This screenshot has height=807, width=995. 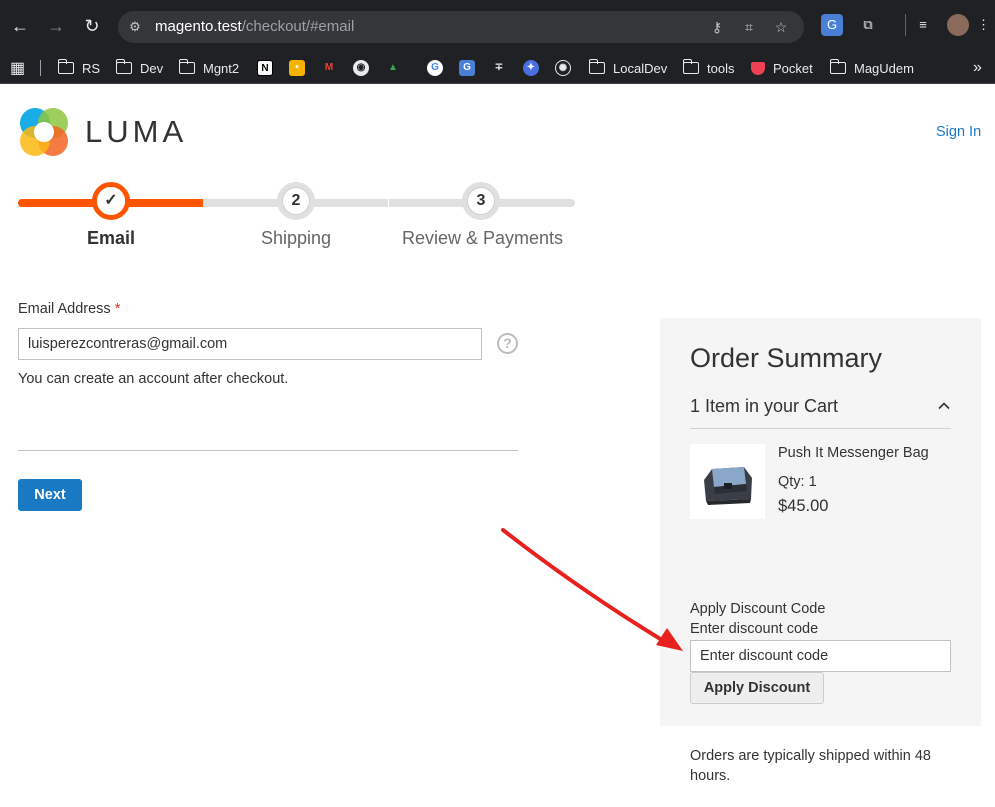 I want to click on extensions-puzzle-icon: ⧉, so click(x=868, y=25).